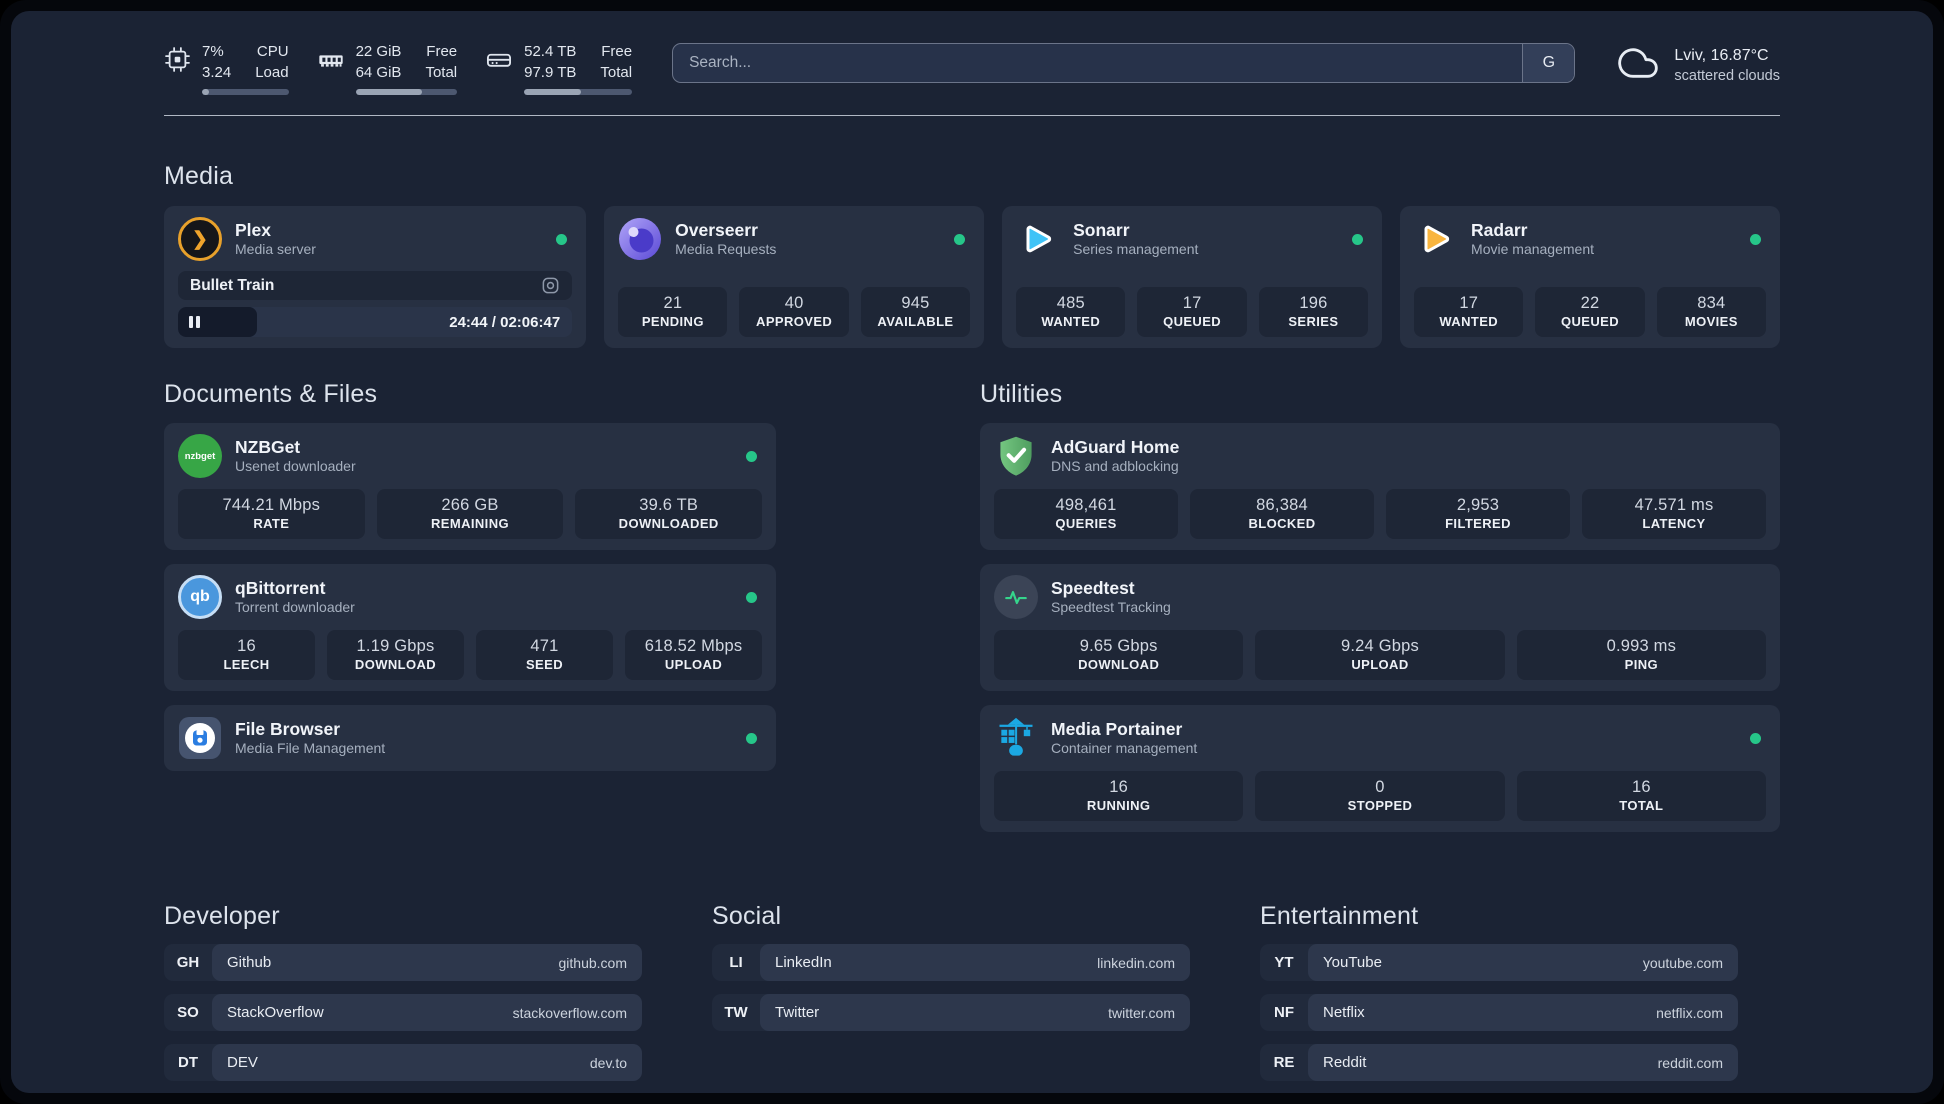 The width and height of the screenshot is (1944, 1104). What do you see at coordinates (1711, 312) in the screenshot?
I see `stat-box: 834 MOVIES` at bounding box center [1711, 312].